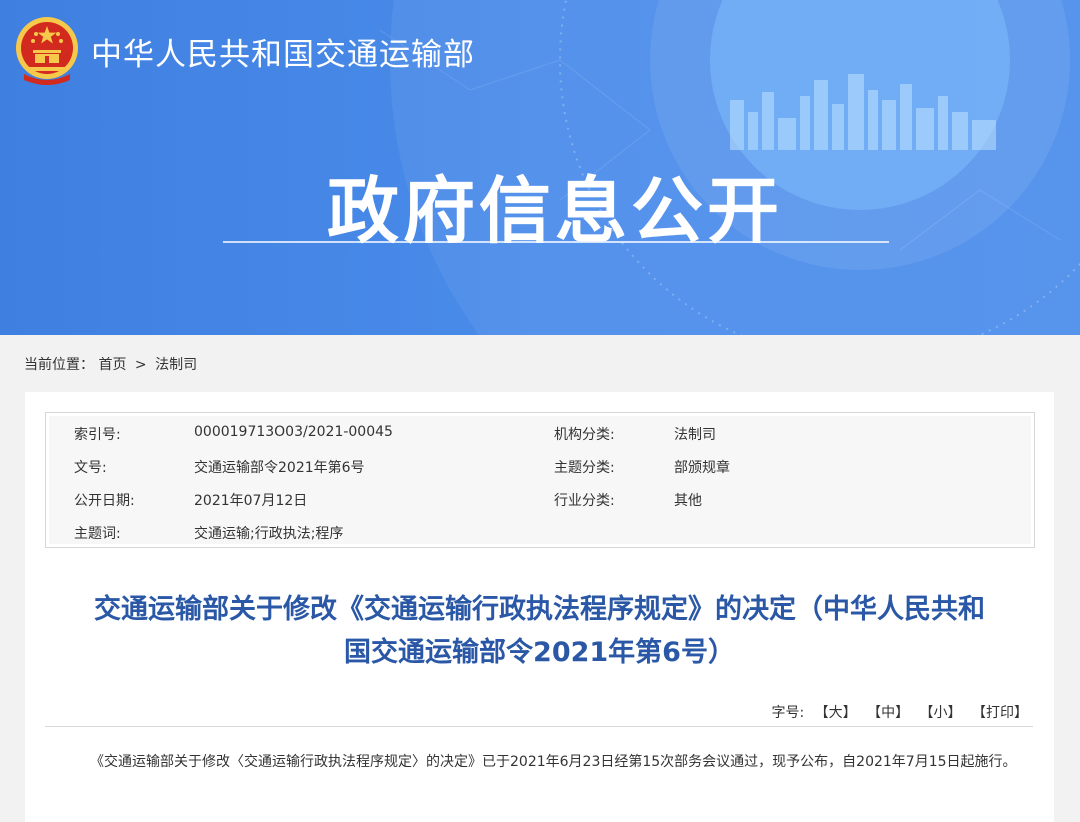 This screenshot has height=822, width=1080. Describe the element at coordinates (104, 501) in the screenshot. I see `meta-key: 公开日期:` at that location.